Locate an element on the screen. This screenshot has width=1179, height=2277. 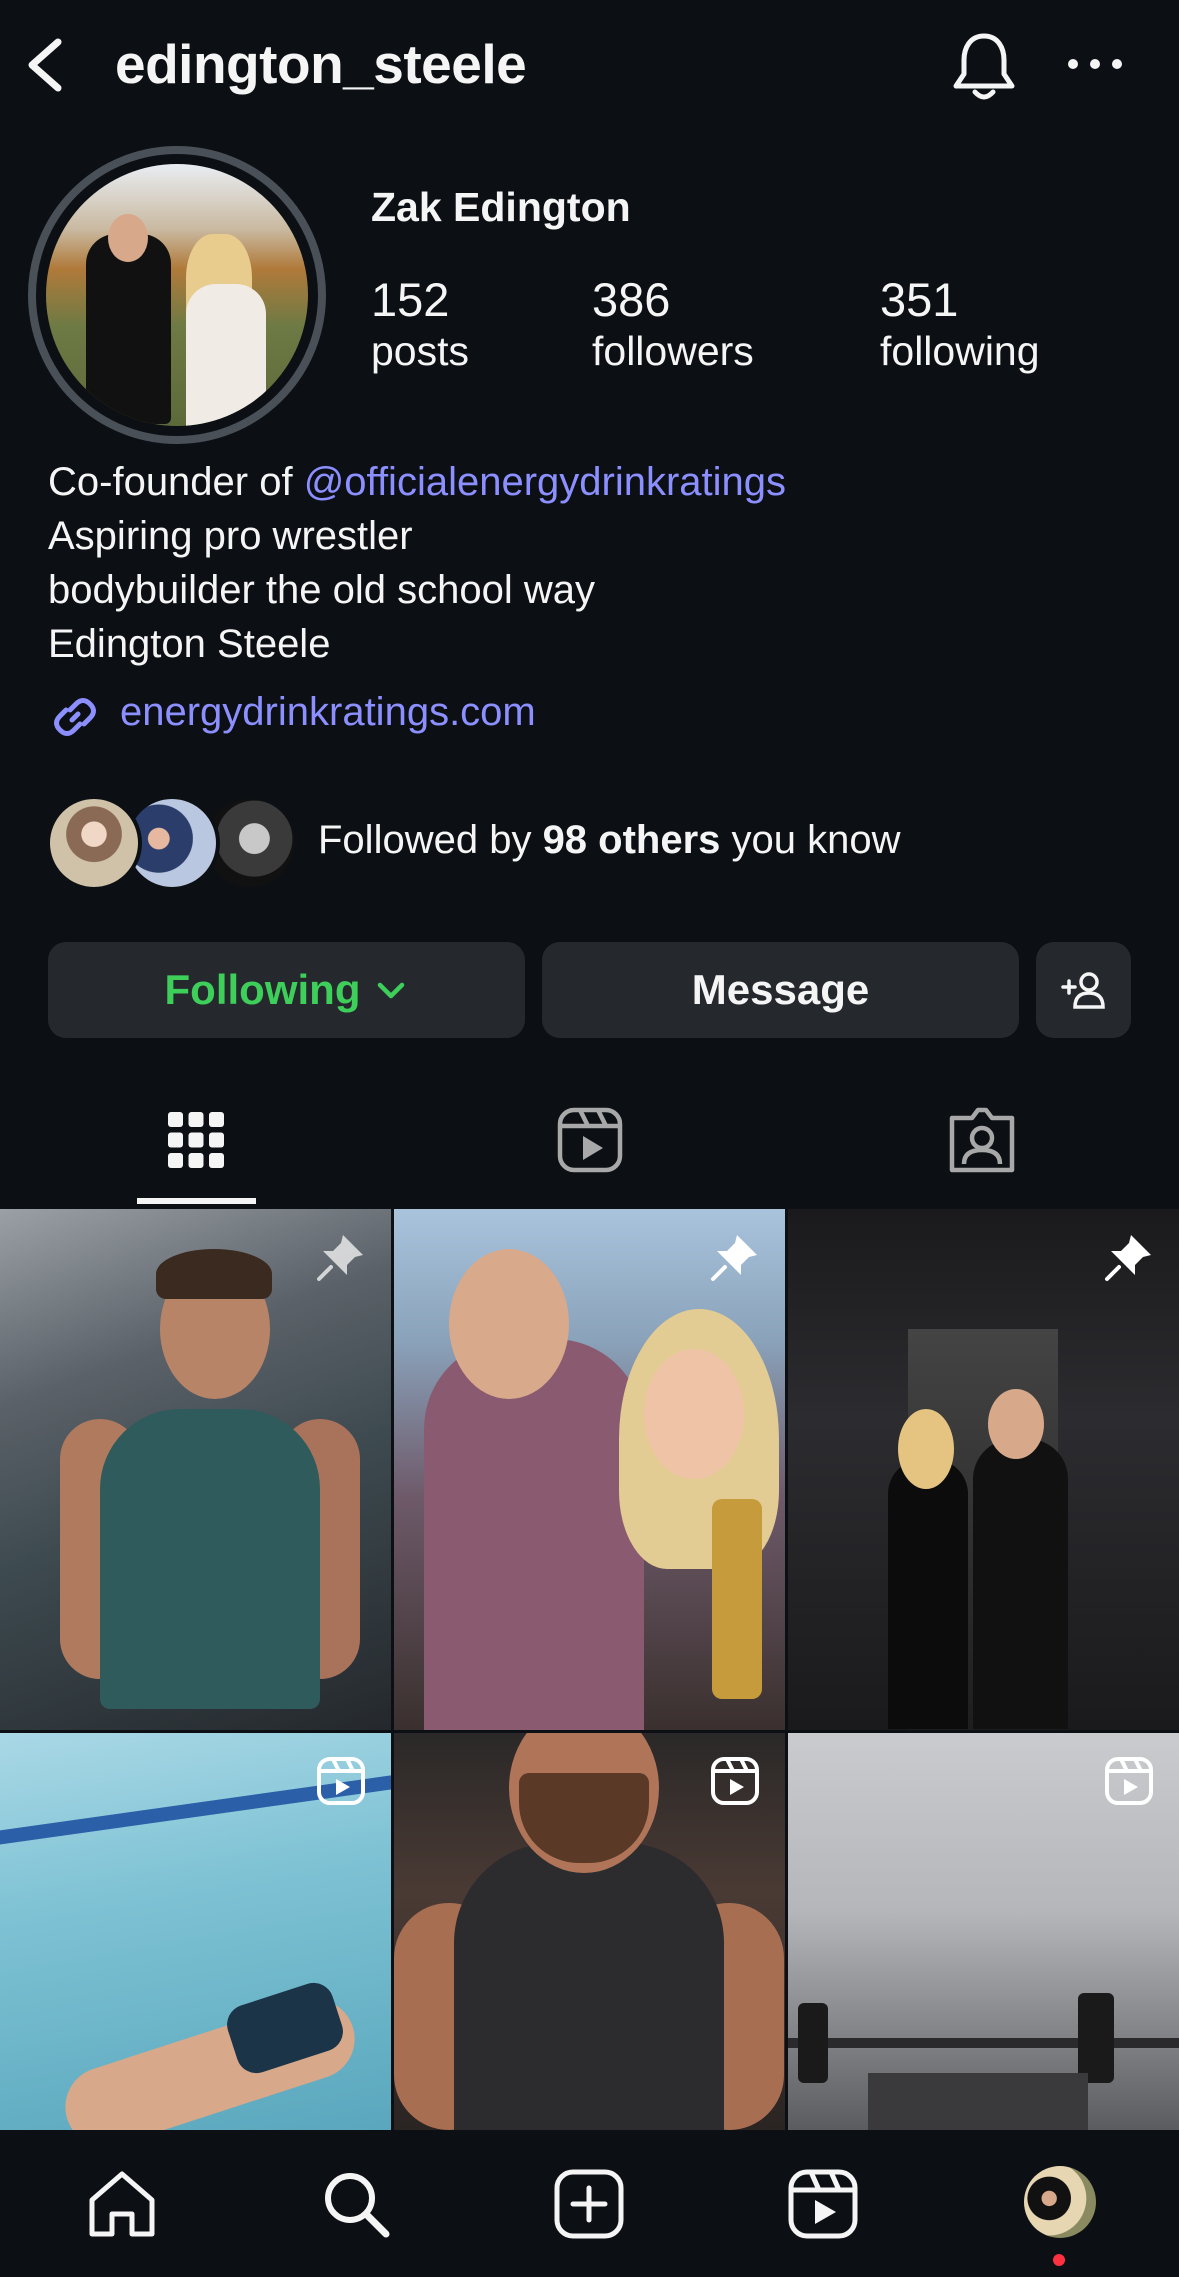
bell-icon is located at coordinates (984, 66).